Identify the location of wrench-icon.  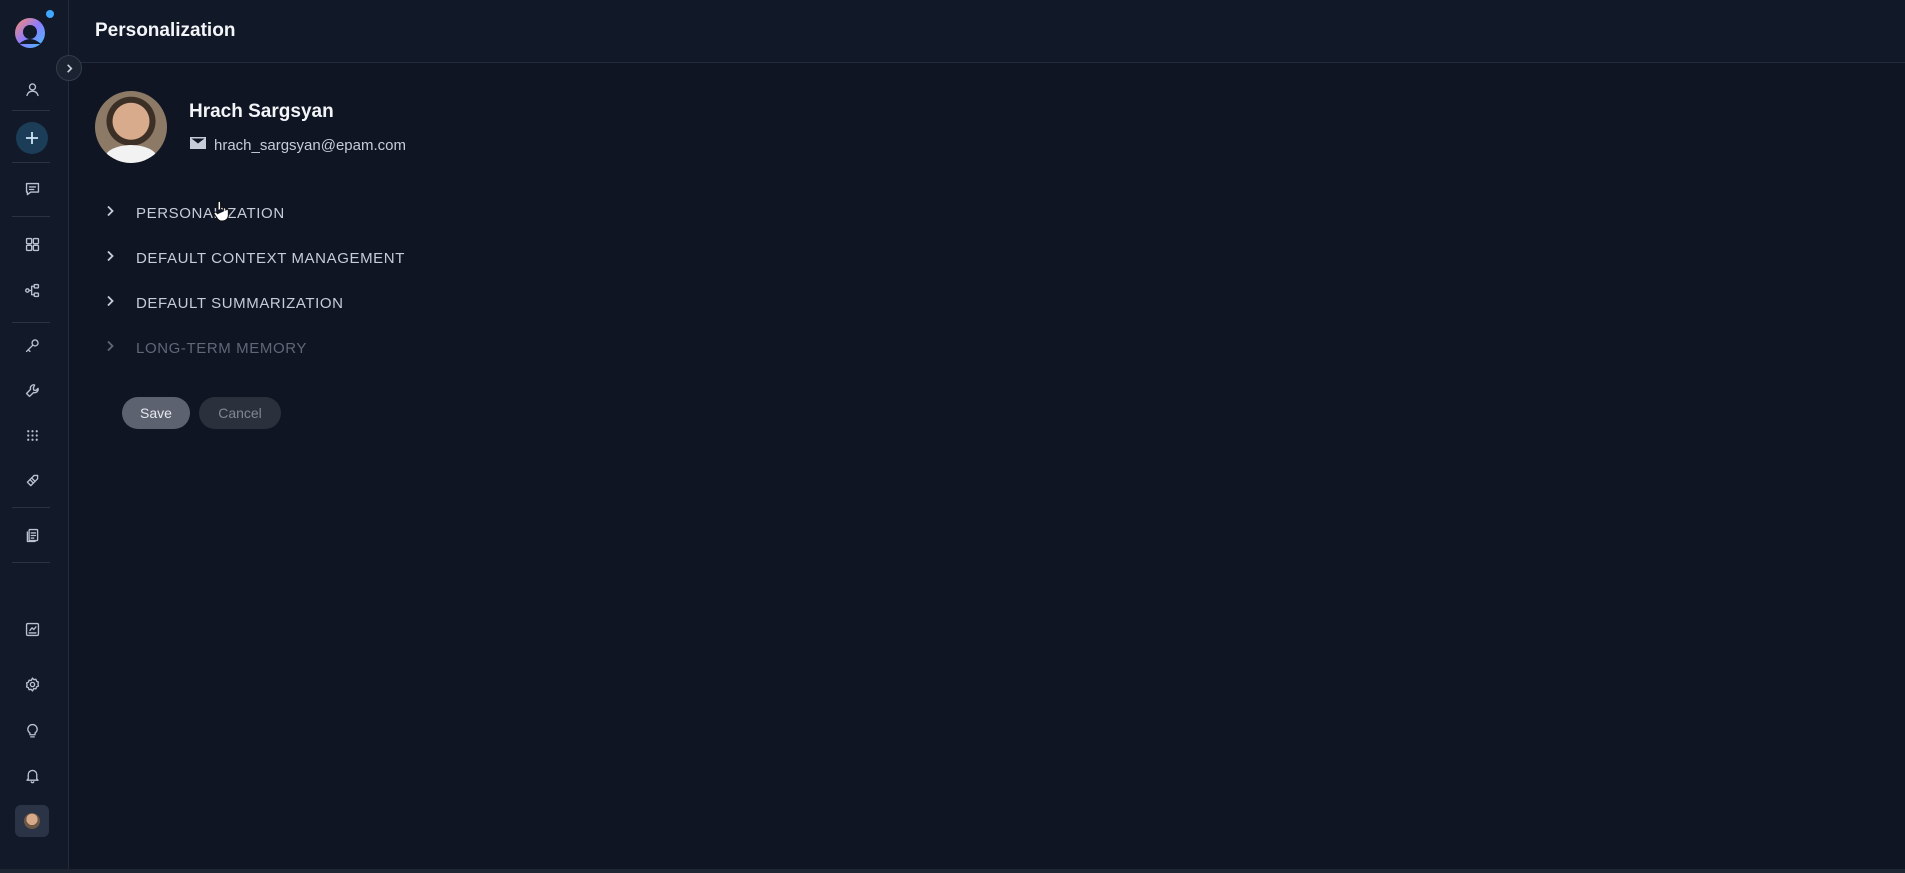
(32, 390).